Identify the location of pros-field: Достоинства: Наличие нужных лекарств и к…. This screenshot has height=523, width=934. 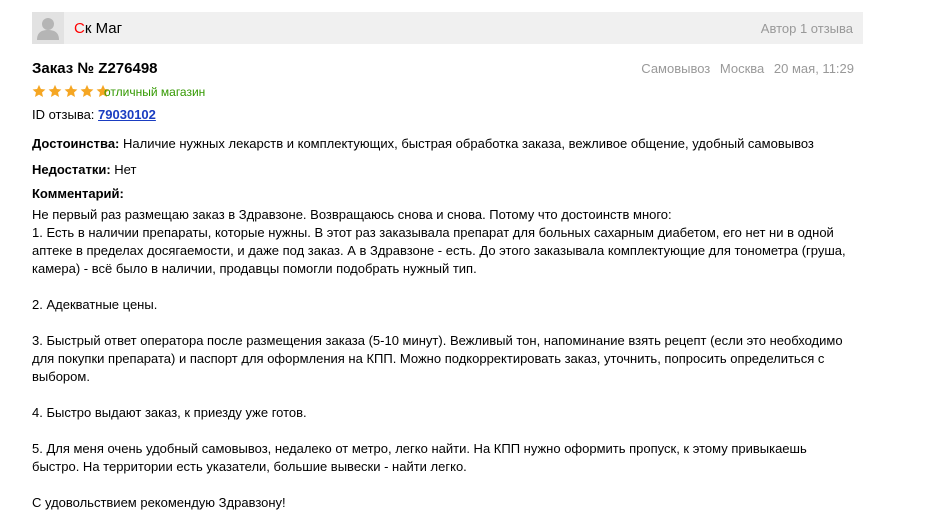
(423, 143).